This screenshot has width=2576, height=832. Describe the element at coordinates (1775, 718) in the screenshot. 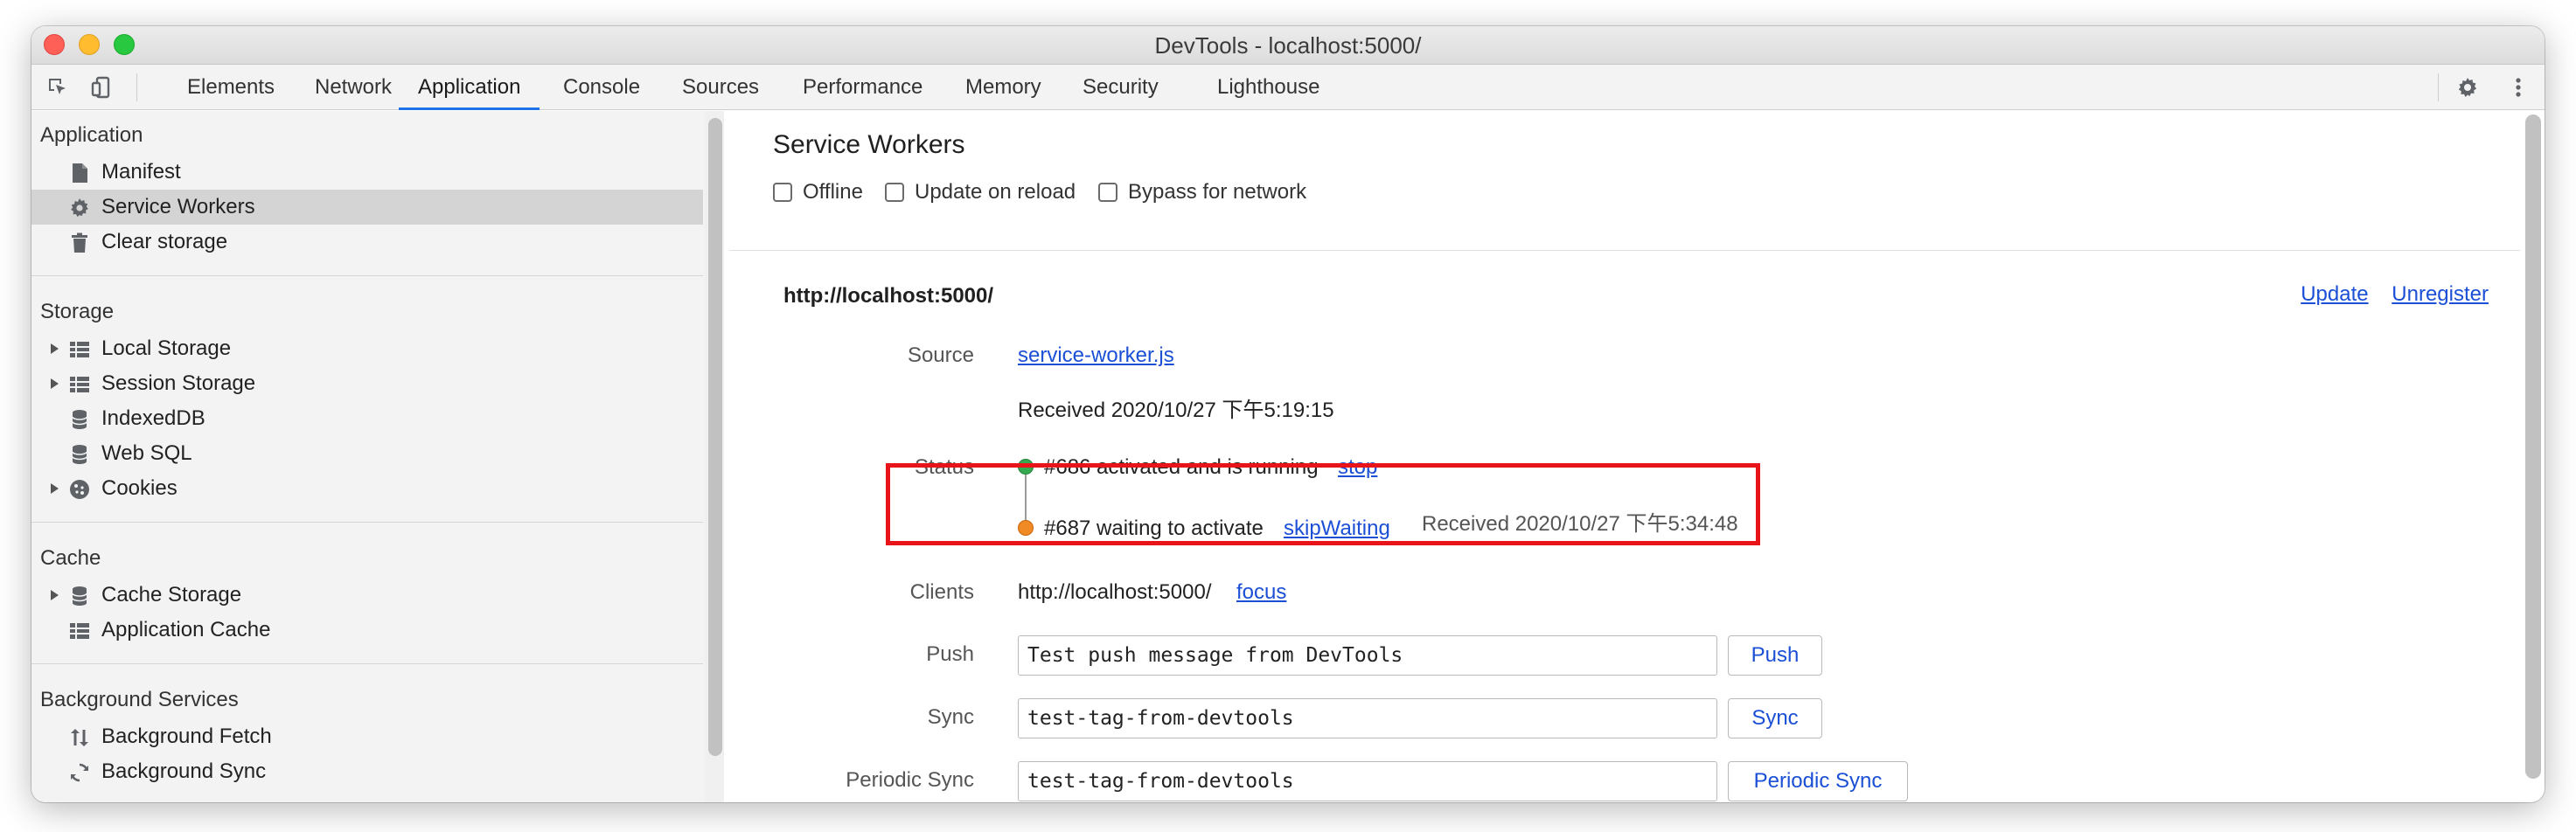

I see `sync-button: Sync` at that location.